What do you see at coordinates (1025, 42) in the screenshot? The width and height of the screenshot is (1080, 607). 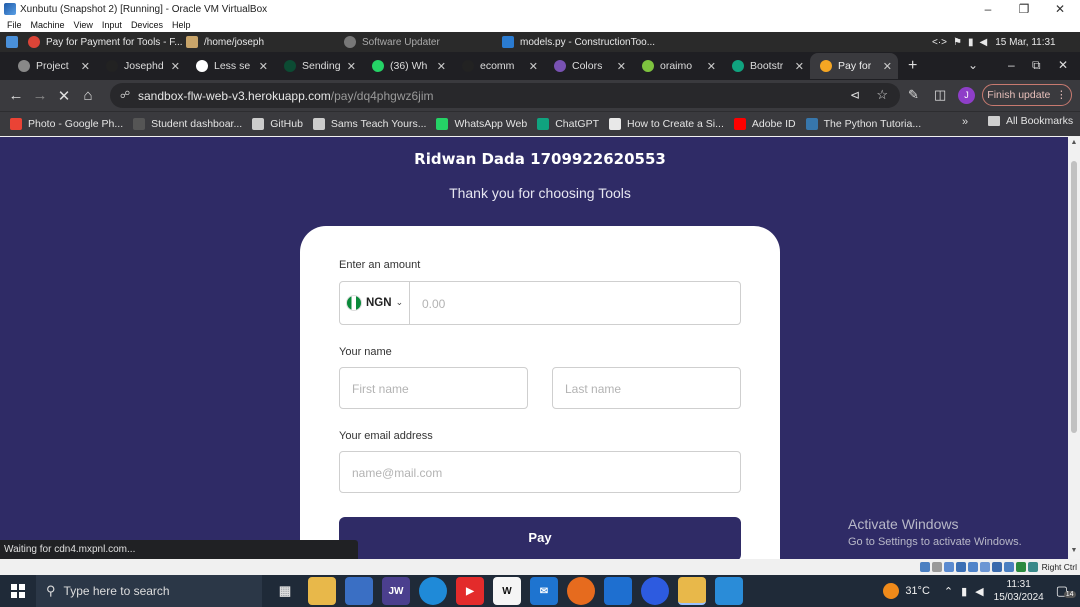 I see `guest-datetime: 15 Mar, 11:31` at bounding box center [1025, 42].